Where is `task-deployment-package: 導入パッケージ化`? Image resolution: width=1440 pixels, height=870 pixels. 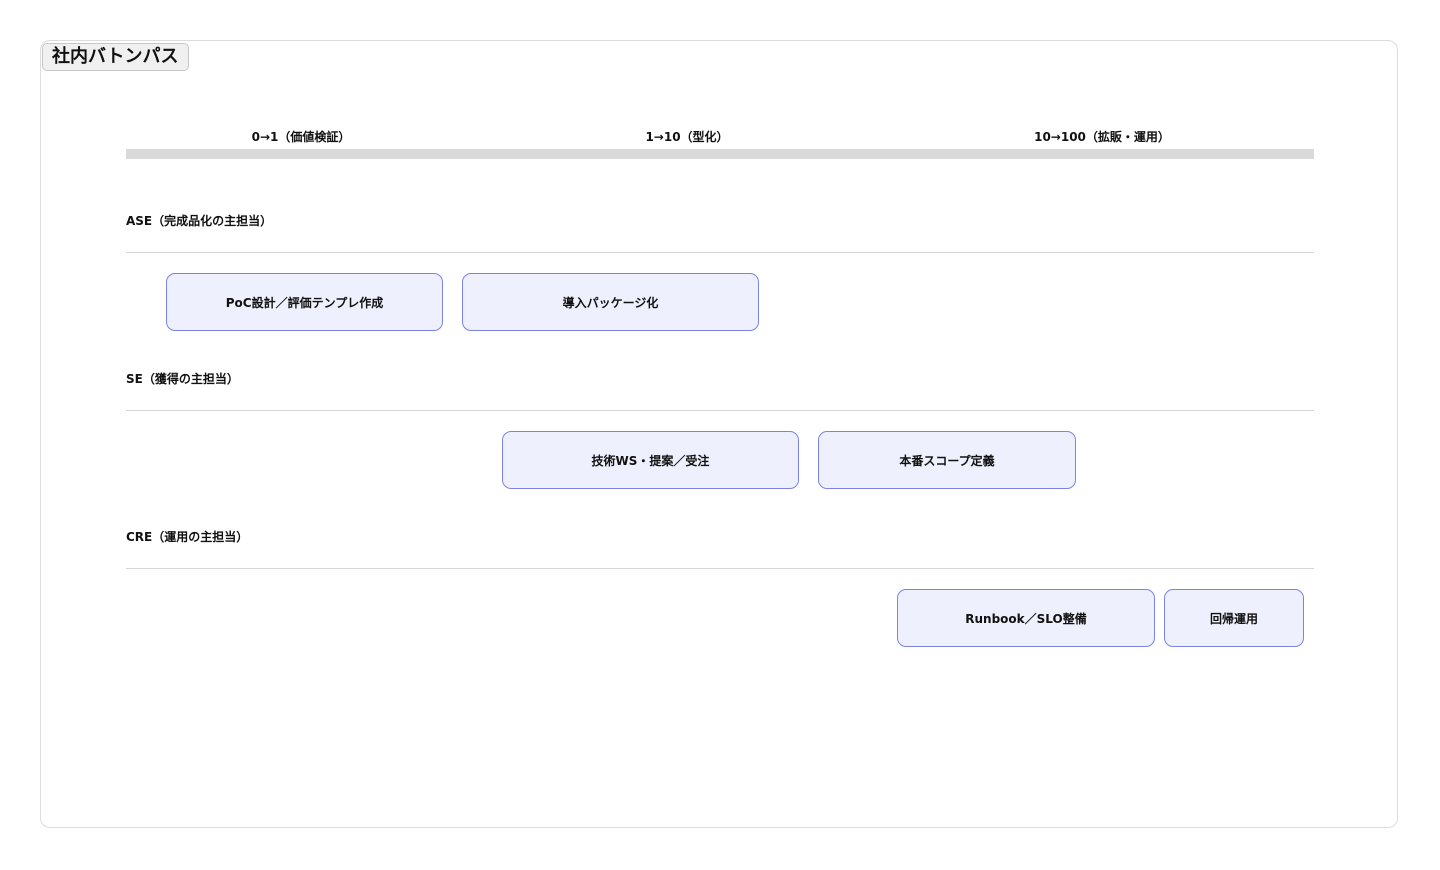
task-deployment-package: 導入パッケージ化 is located at coordinates (610, 302).